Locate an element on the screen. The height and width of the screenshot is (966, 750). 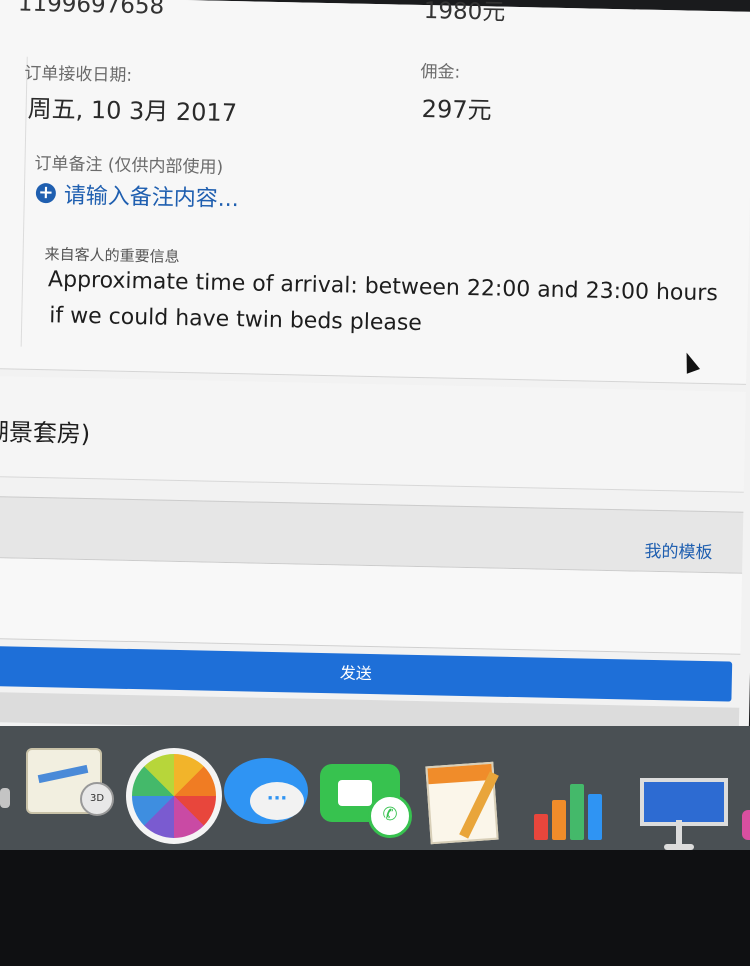
desk-surface is located at coordinates (375, 908).